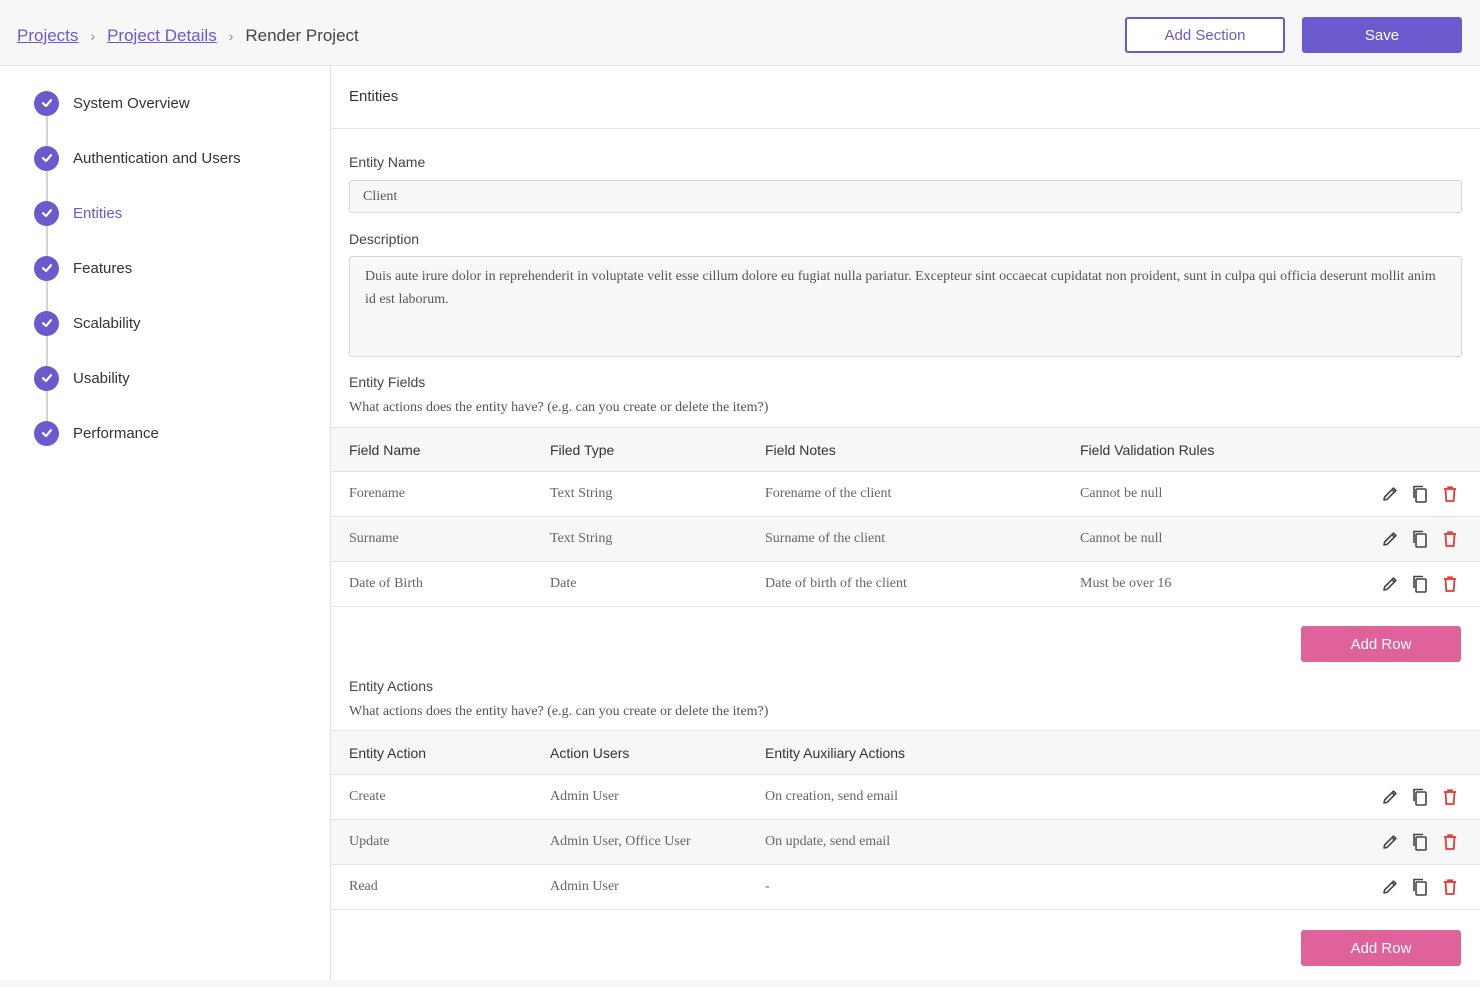 The width and height of the screenshot is (1480, 987). Describe the element at coordinates (906, 128) in the screenshot. I see `divider` at that location.